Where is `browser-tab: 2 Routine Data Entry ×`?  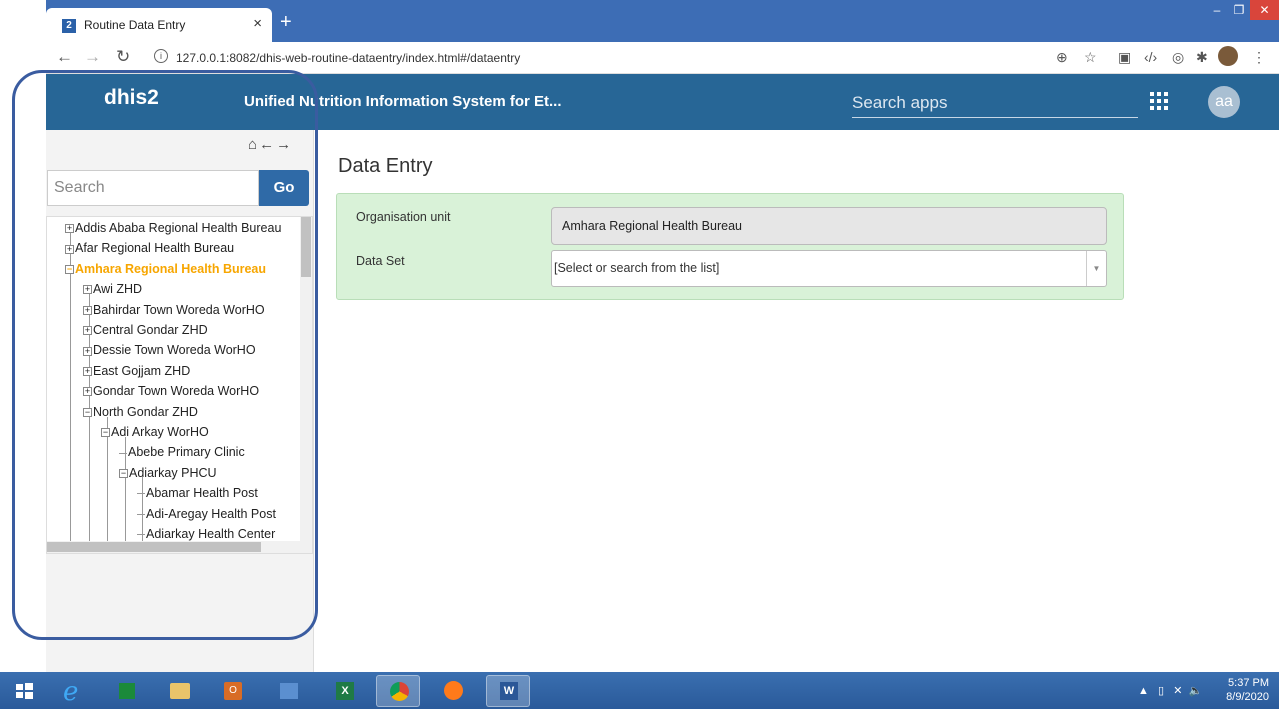
browser-tab: 2 Routine Data Entry × is located at coordinates (159, 25).